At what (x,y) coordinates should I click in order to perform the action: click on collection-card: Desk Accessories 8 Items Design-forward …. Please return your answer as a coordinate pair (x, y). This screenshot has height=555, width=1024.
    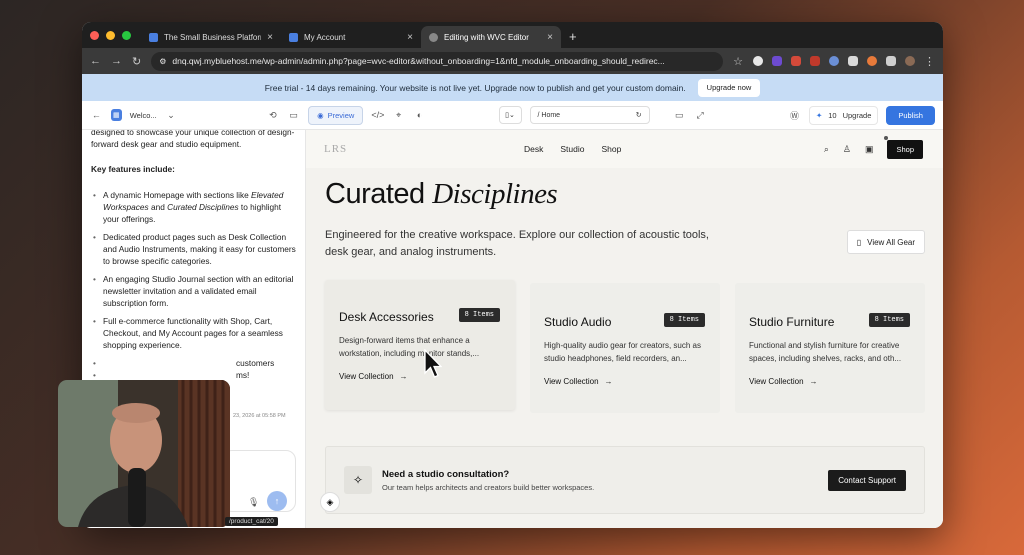
    Looking at the image, I should click on (420, 345).